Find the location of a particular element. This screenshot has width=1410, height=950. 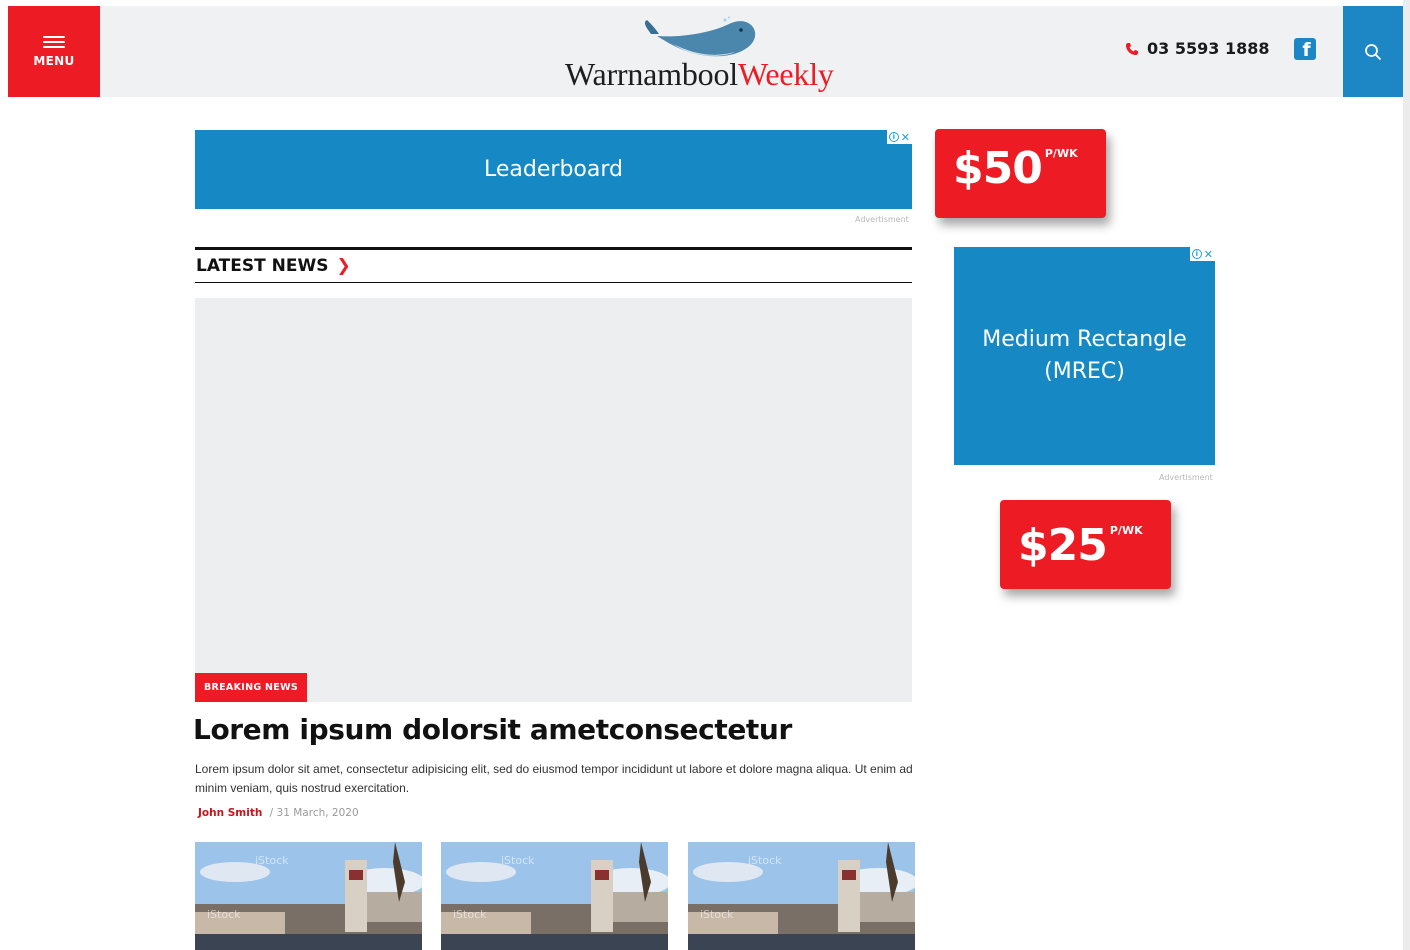

latest-news-title: LATEST NEWS is located at coordinates (262, 266).